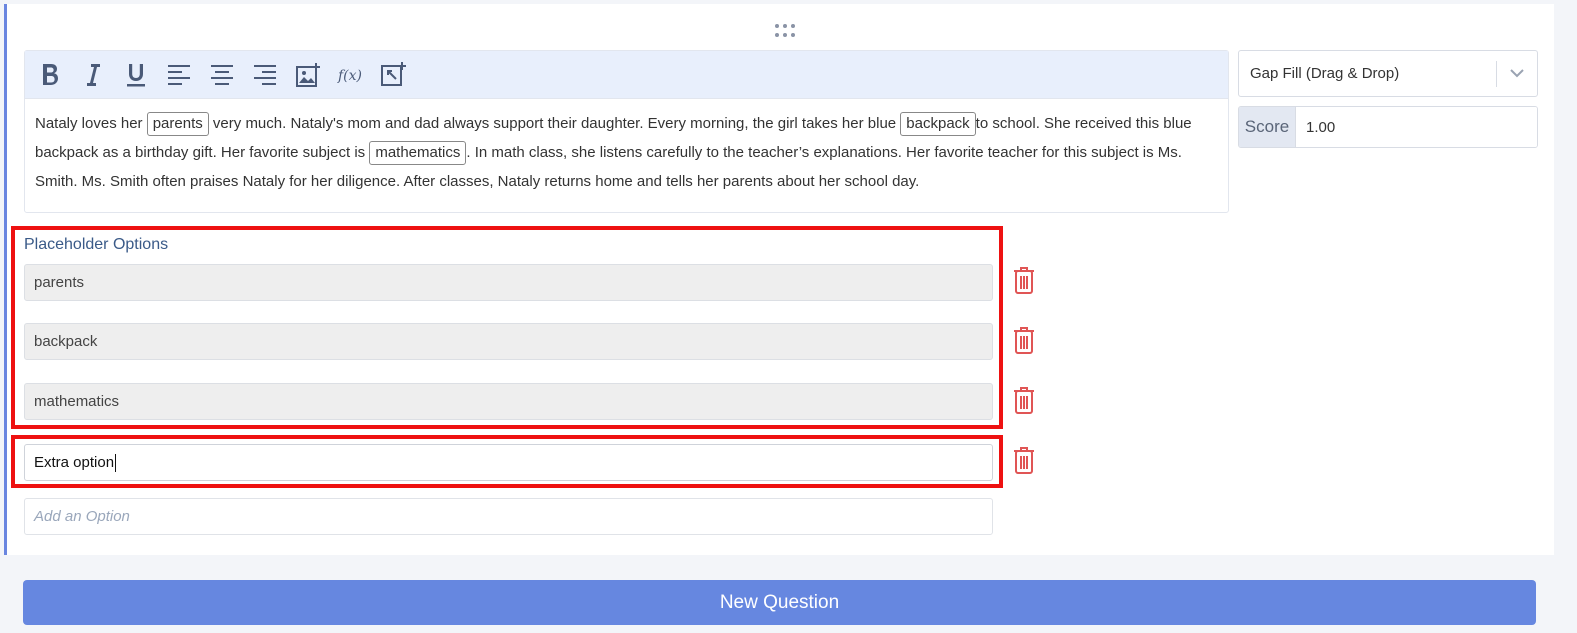 The height and width of the screenshot is (633, 1577). What do you see at coordinates (92, 75) in the screenshot?
I see `italic-icon` at bounding box center [92, 75].